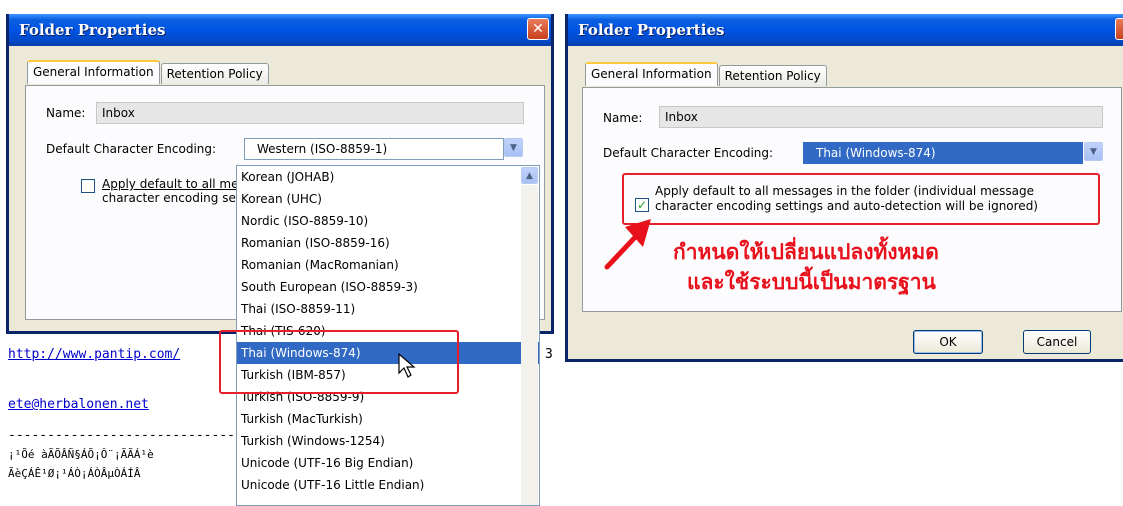 Image resolution: width=1123 pixels, height=506 pixels. What do you see at coordinates (81, 454) in the screenshot?
I see `background-garbled-text-1: ¡¹Õé àÃÕÂÑ§ÁÕ¡Ô¨¡ÃÃÁ¹è` at bounding box center [81, 454].